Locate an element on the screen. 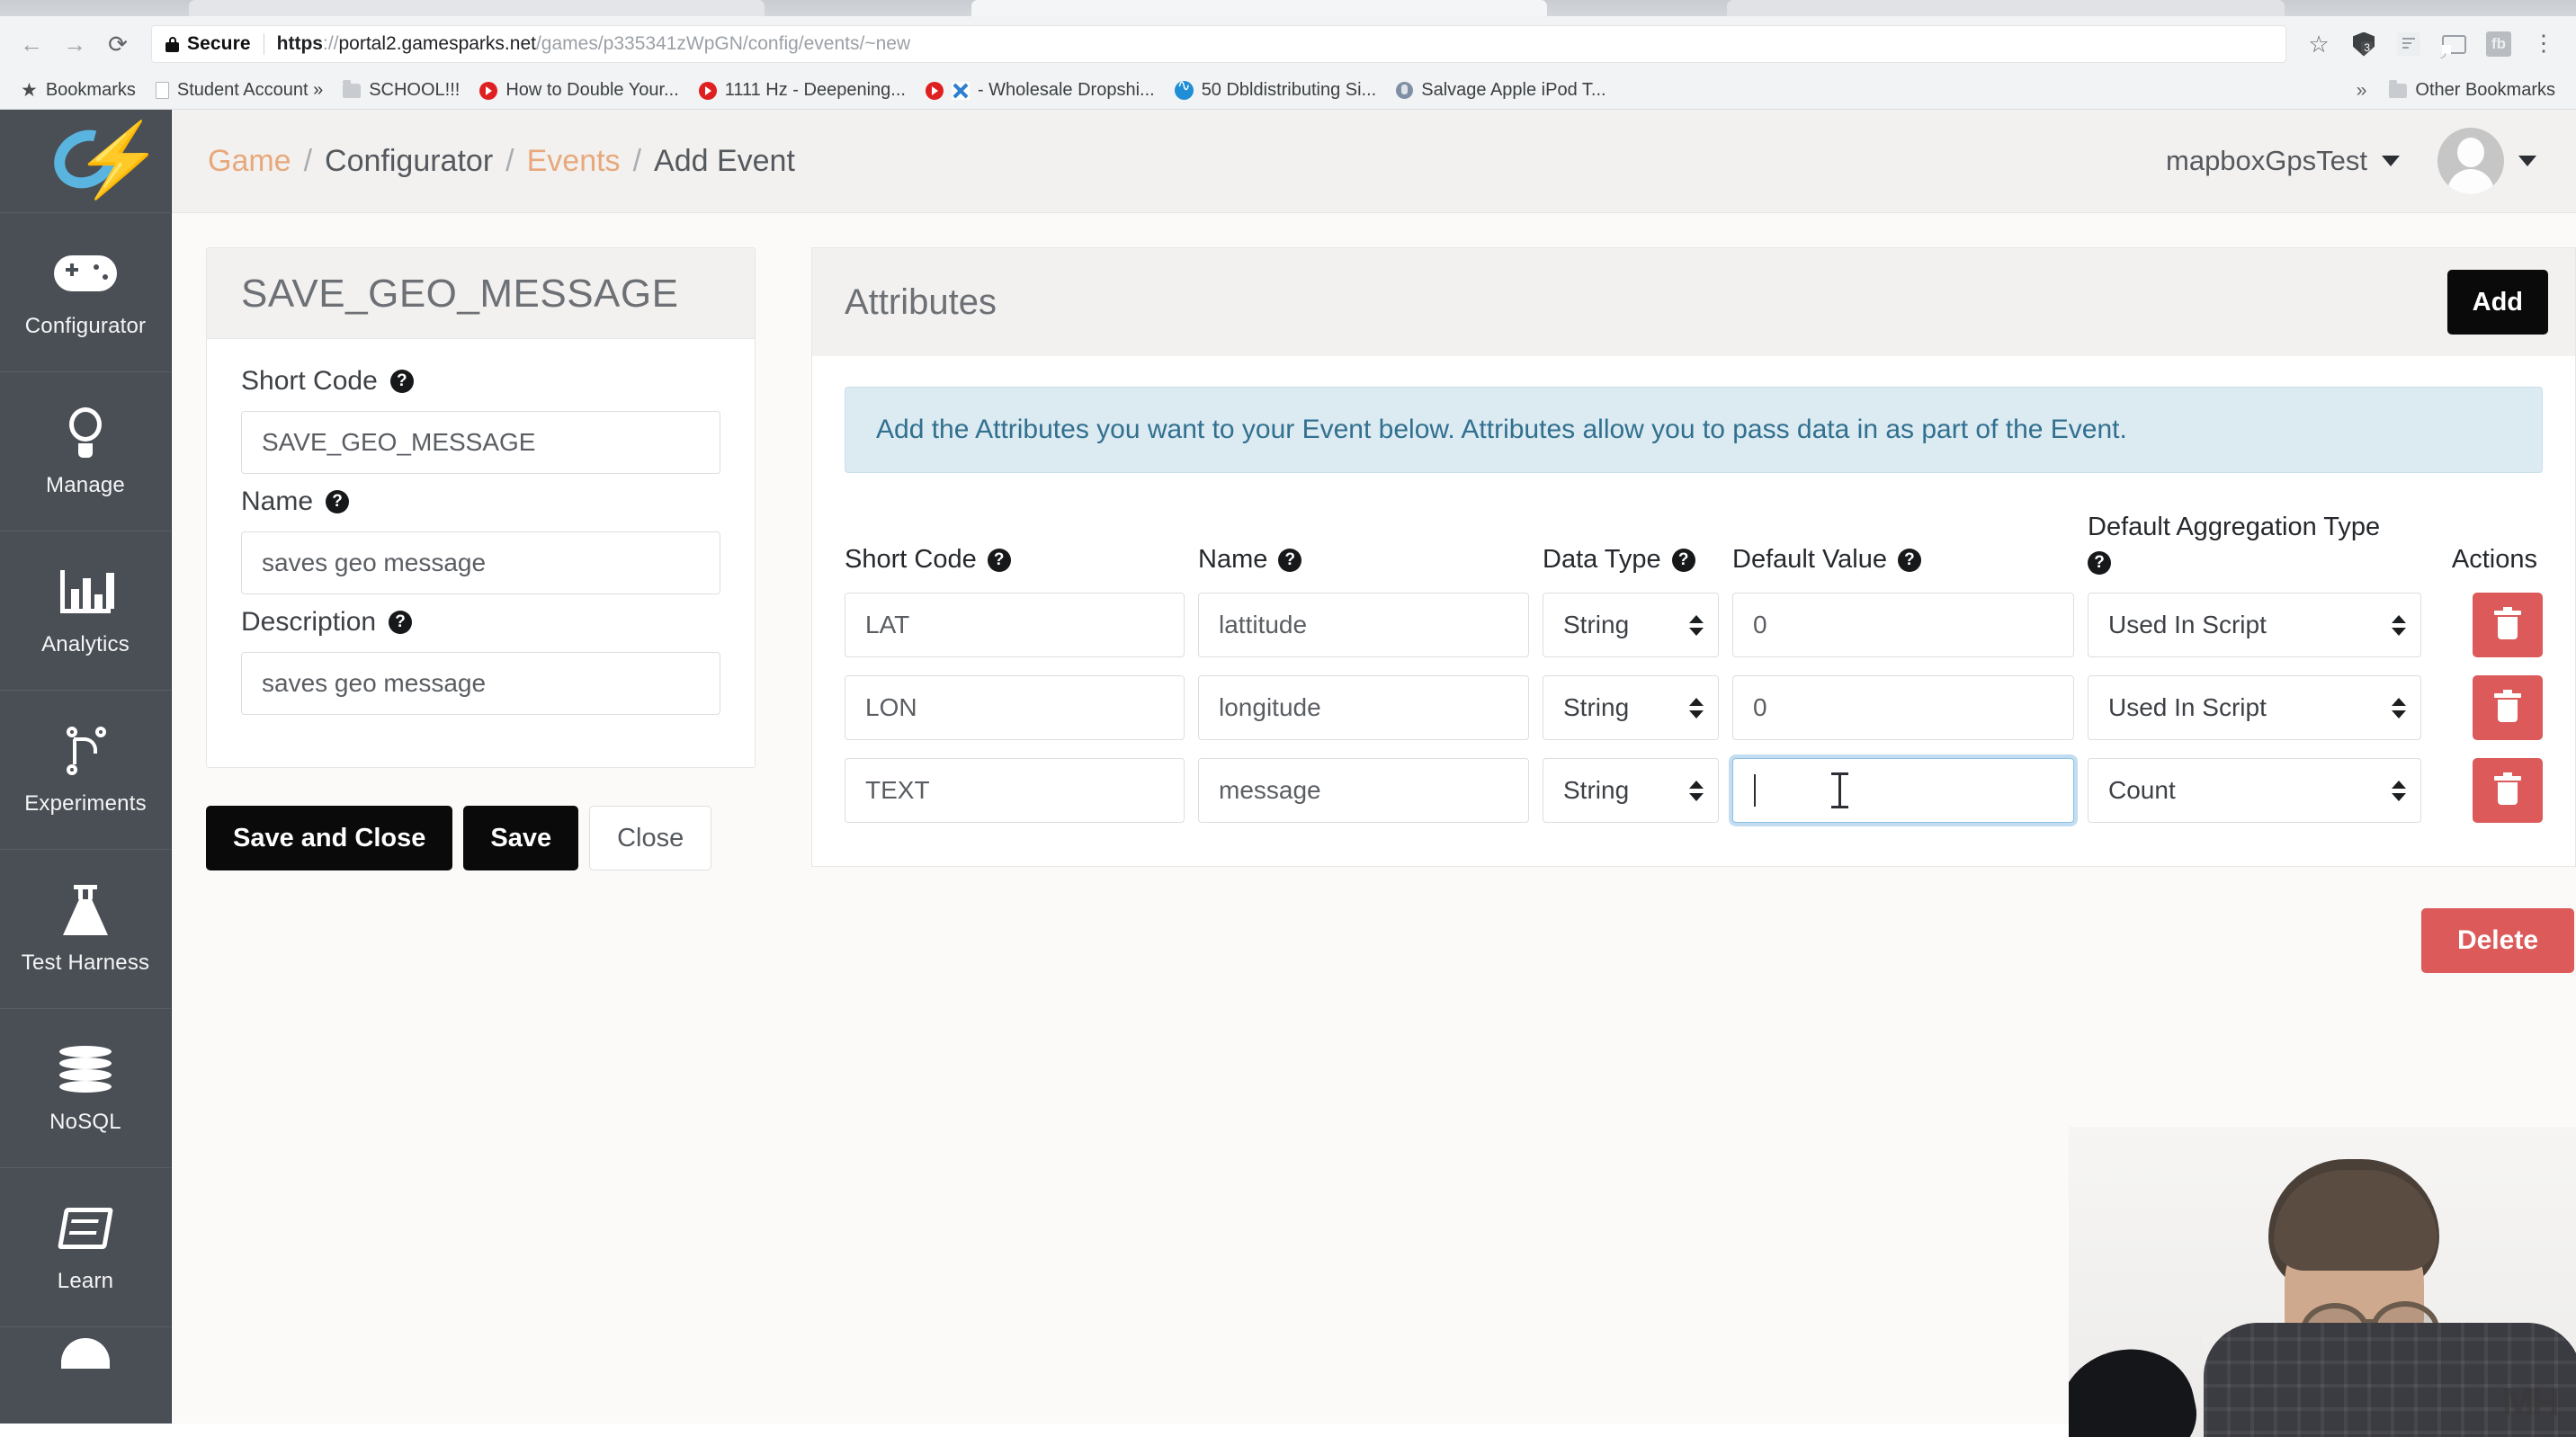 The height and width of the screenshot is (1437, 2576). sidebar-item-label: Experiments is located at coordinates (85, 803).